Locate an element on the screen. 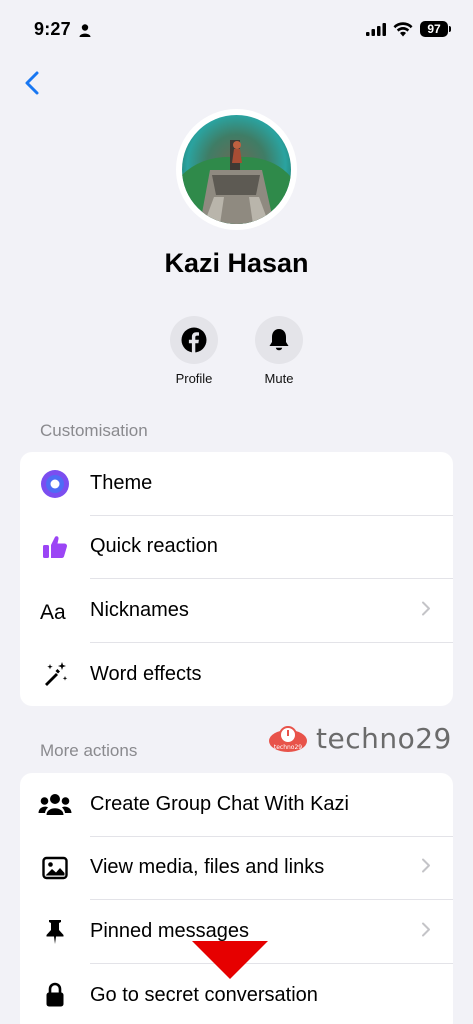 Image resolution: width=473 pixels, height=1024 pixels. avatar is located at coordinates (236, 169).